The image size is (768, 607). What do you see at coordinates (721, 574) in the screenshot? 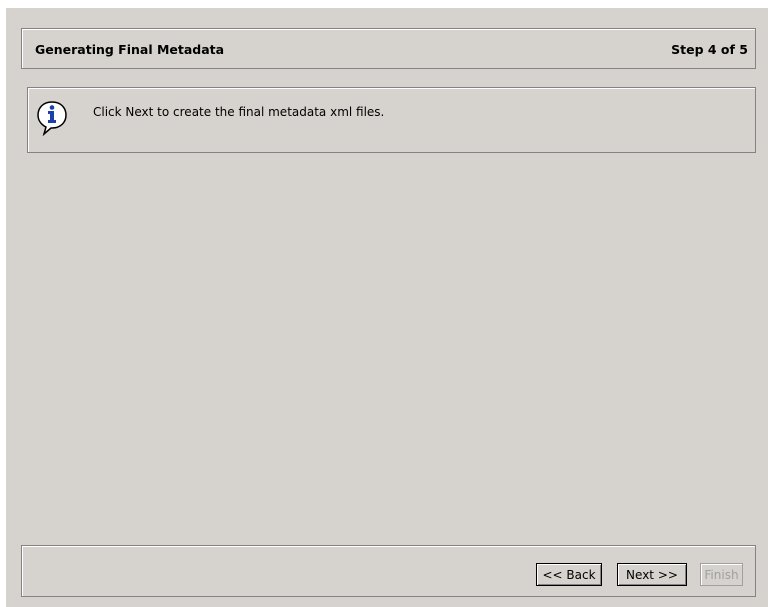
I see `finish-button: Finish` at bounding box center [721, 574].